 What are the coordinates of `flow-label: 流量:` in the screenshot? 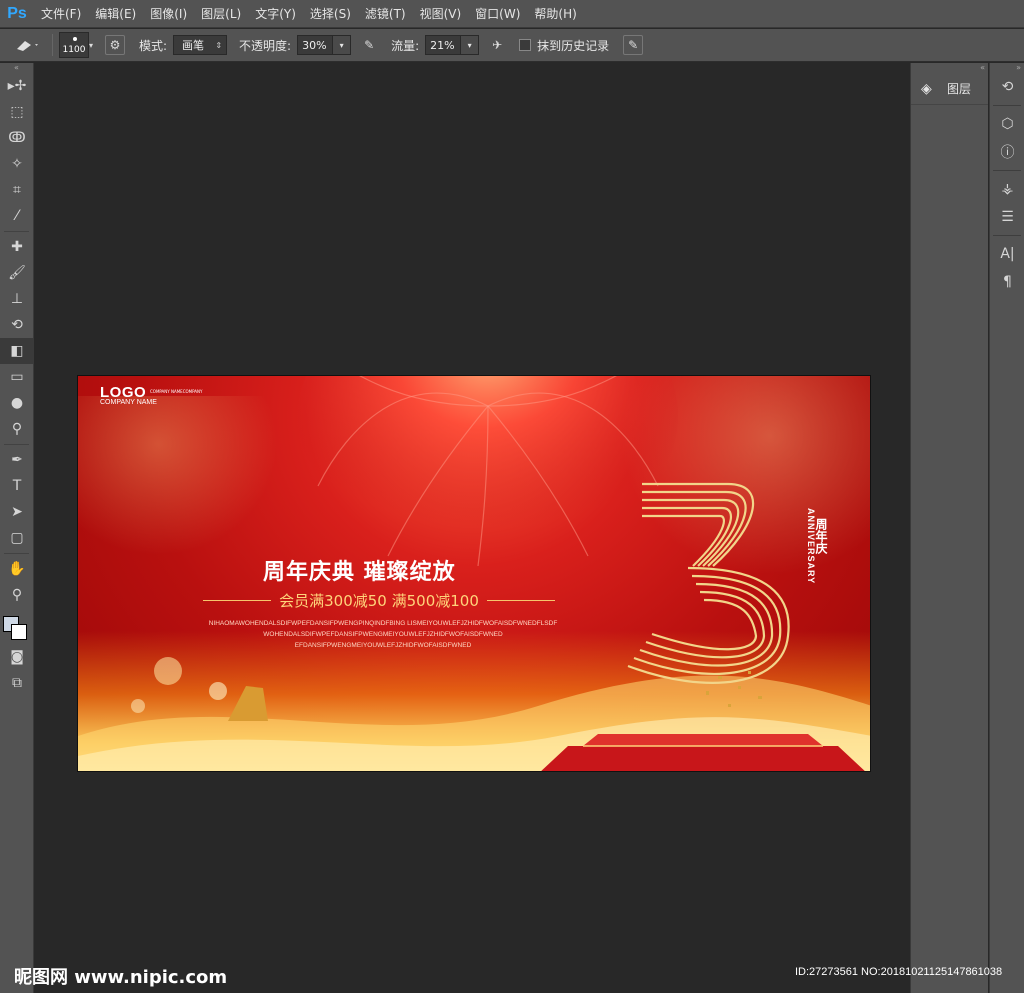 It's located at (405, 45).